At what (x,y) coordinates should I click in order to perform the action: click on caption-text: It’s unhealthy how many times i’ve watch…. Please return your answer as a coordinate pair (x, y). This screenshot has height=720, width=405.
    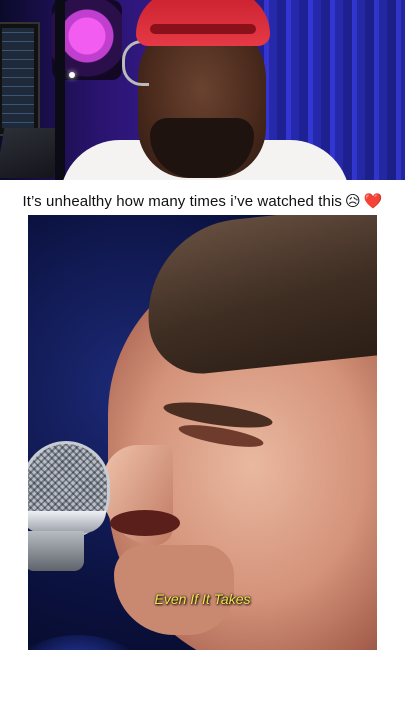
    Looking at the image, I should click on (182, 201).